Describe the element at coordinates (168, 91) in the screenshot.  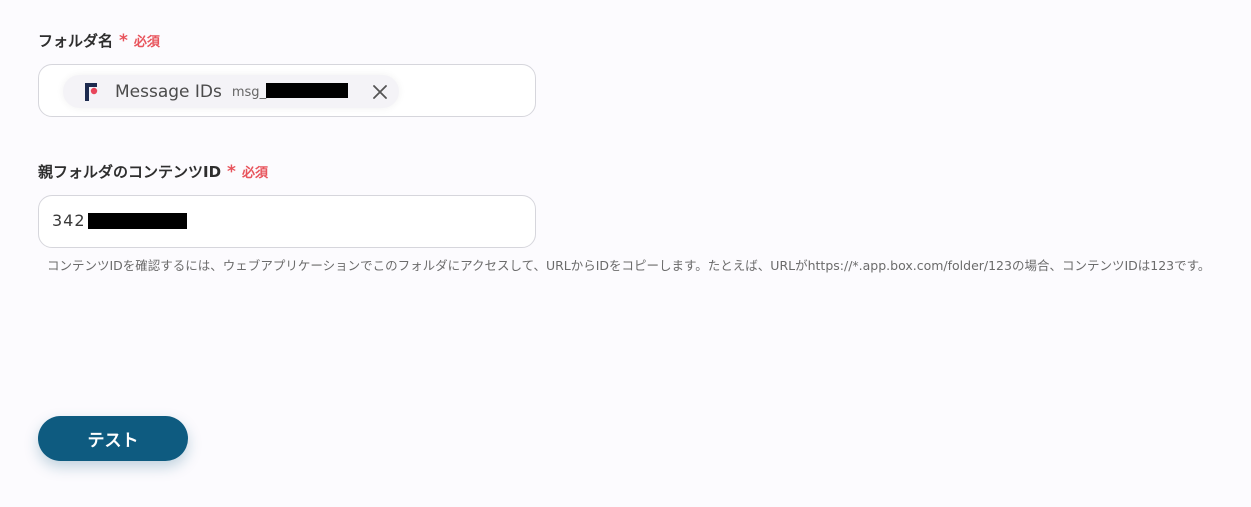
I see `chip-label: Message IDs` at that location.